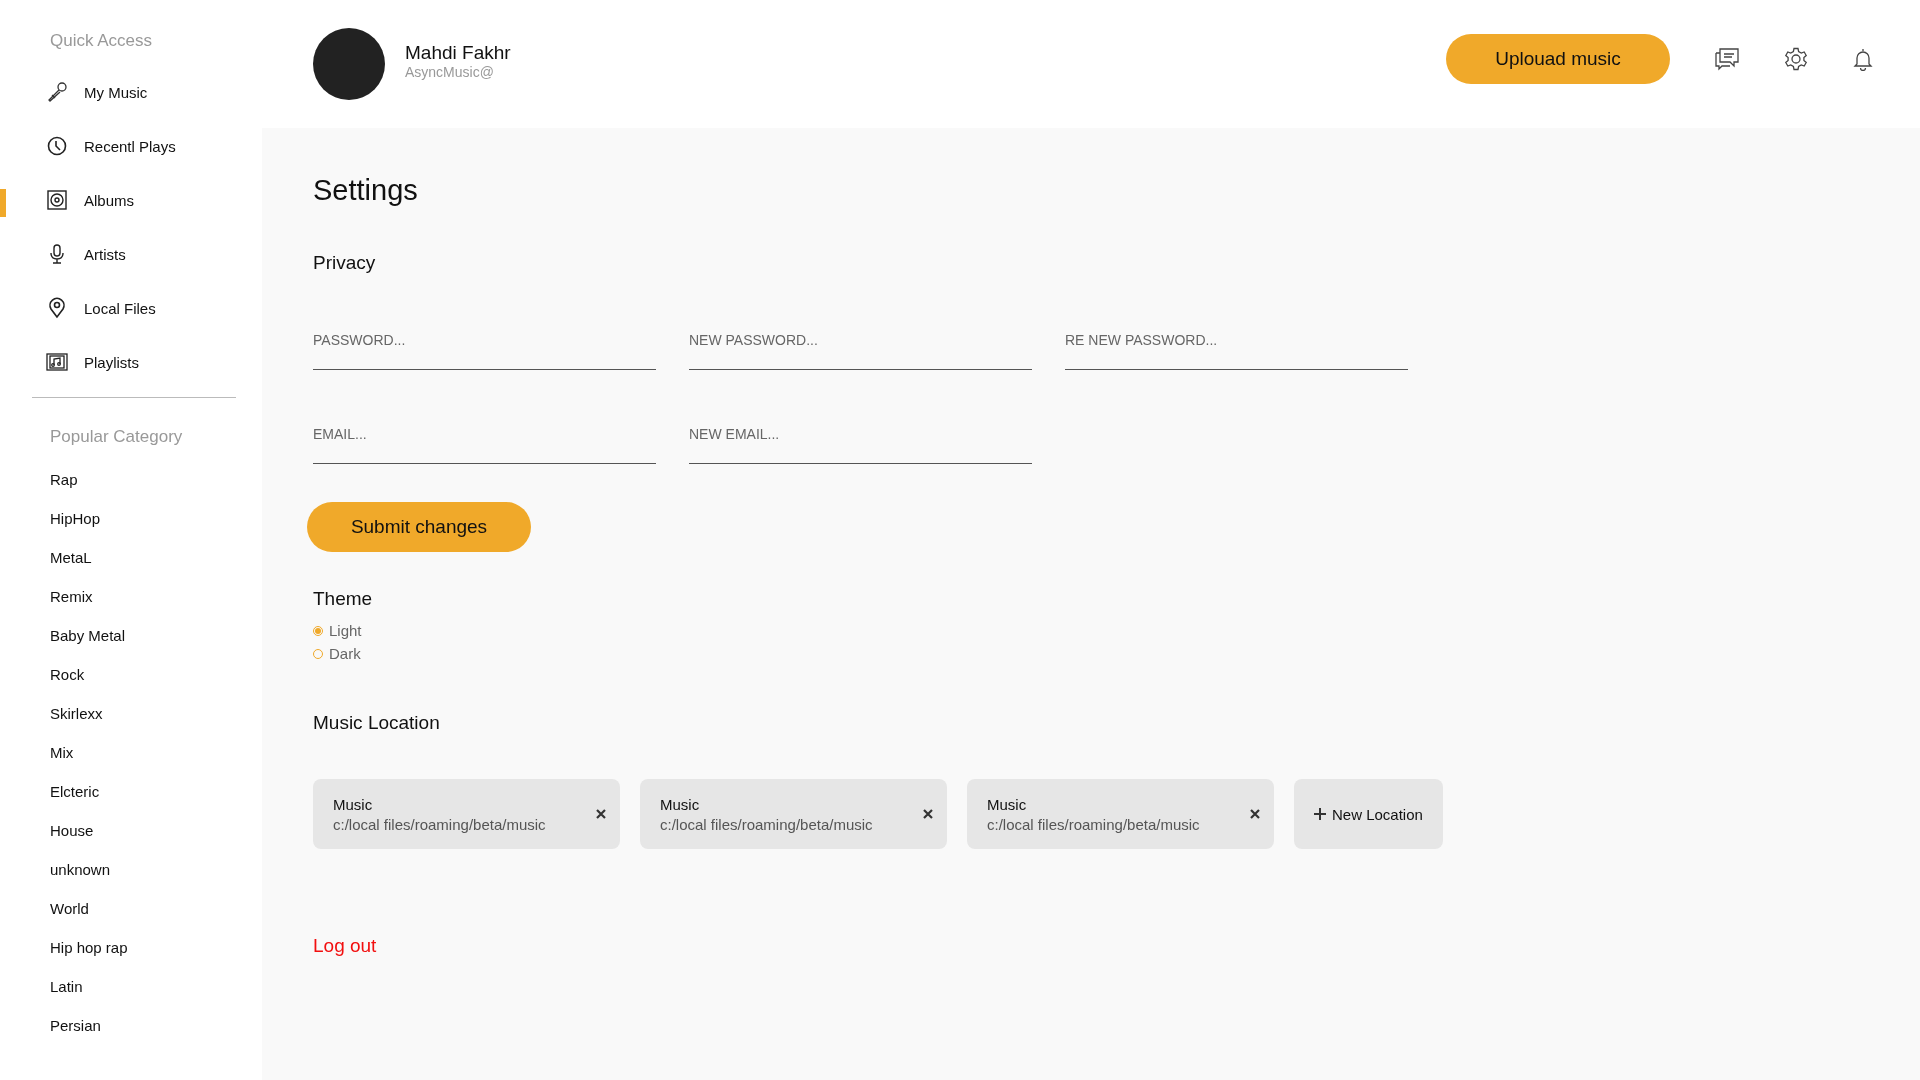 Image resolution: width=1920 pixels, height=1080 pixels. Describe the element at coordinates (57, 92) in the screenshot. I see `microphone-icon` at that location.